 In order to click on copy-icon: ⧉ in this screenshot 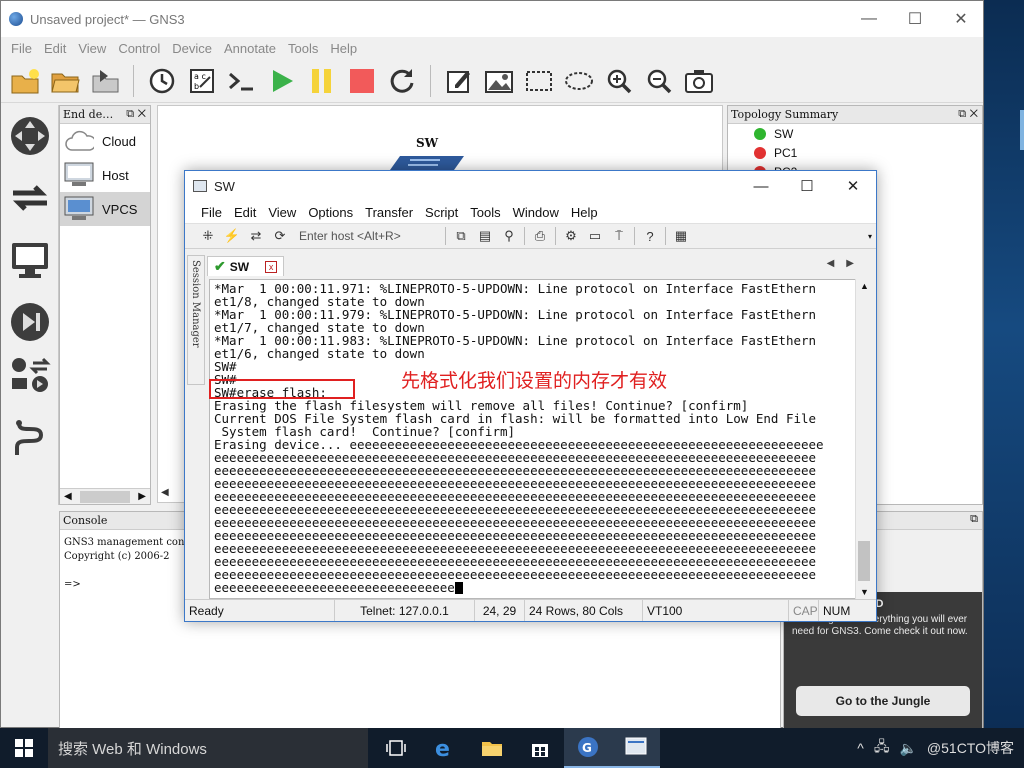, I will do `click(461, 236)`.